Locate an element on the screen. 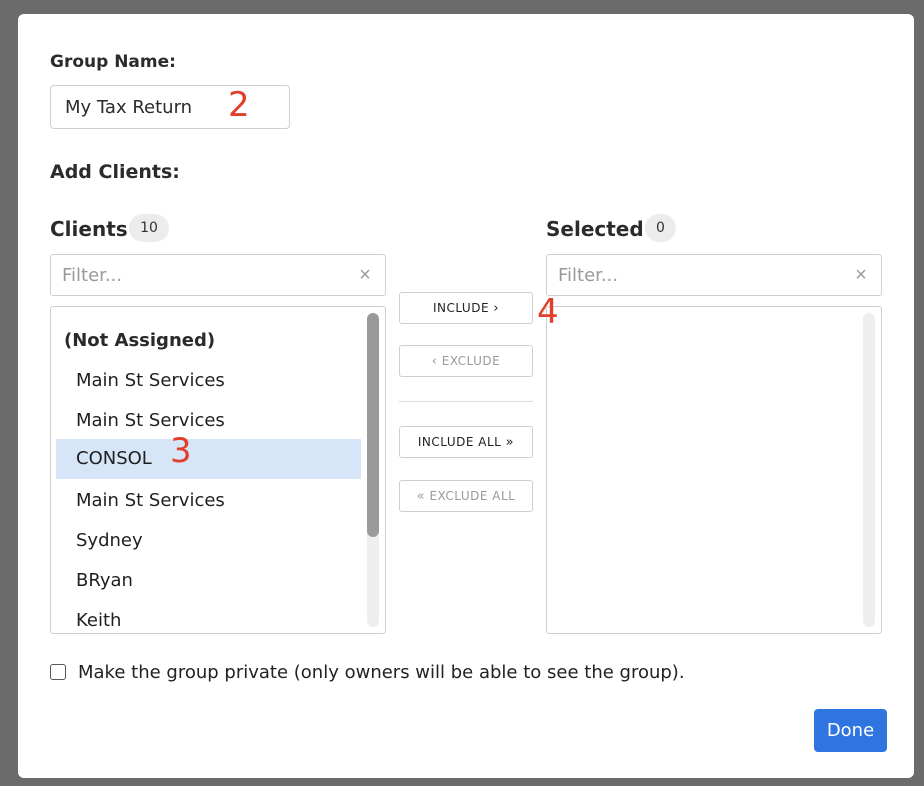 This screenshot has height=786, width=924. double-chevron-left-icon: « is located at coordinates (421, 496).